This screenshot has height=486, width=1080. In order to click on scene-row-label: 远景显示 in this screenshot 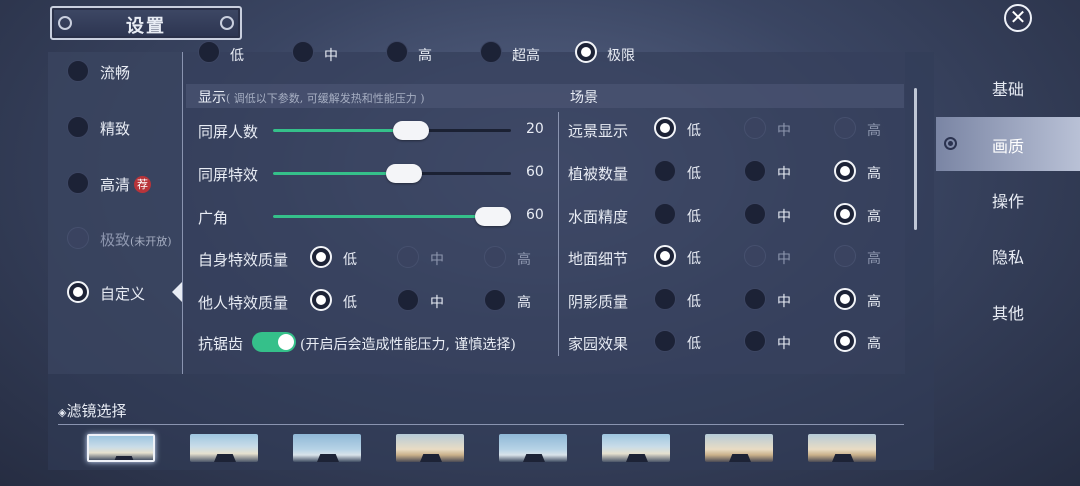, I will do `click(598, 131)`.